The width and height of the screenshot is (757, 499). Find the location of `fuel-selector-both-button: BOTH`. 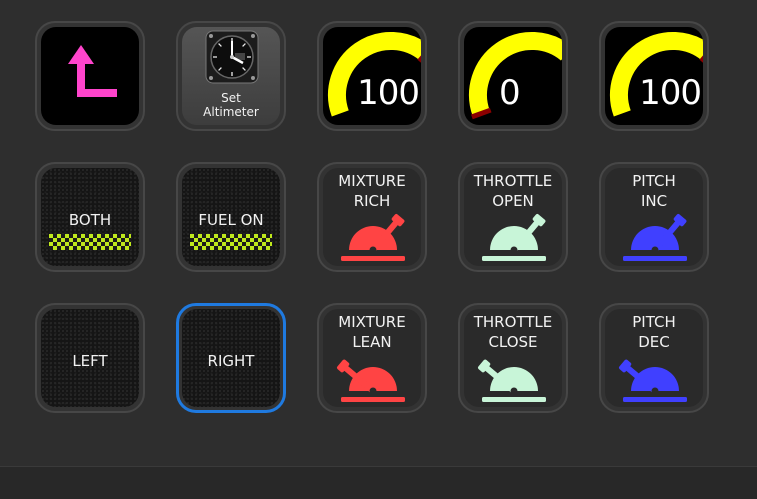

fuel-selector-both-button: BOTH is located at coordinates (90, 217).